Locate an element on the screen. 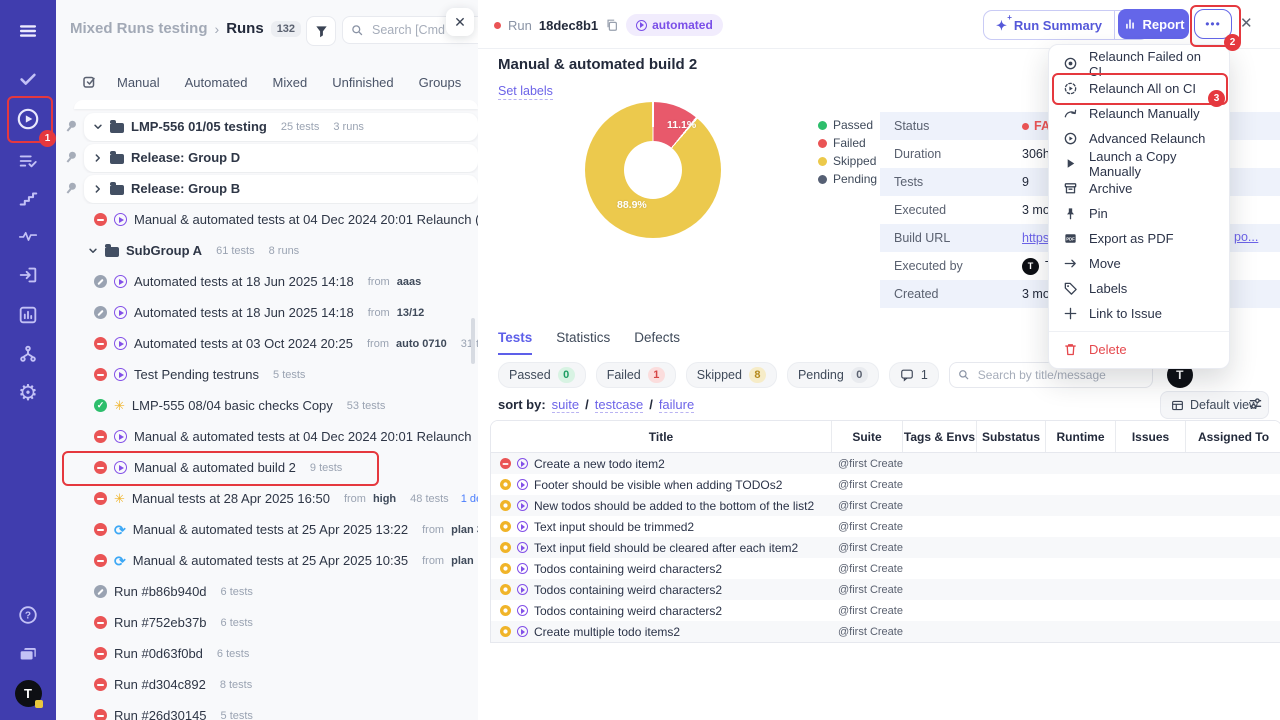 This screenshot has width=1280, height=720. chip-comments: 1 is located at coordinates (913, 375).